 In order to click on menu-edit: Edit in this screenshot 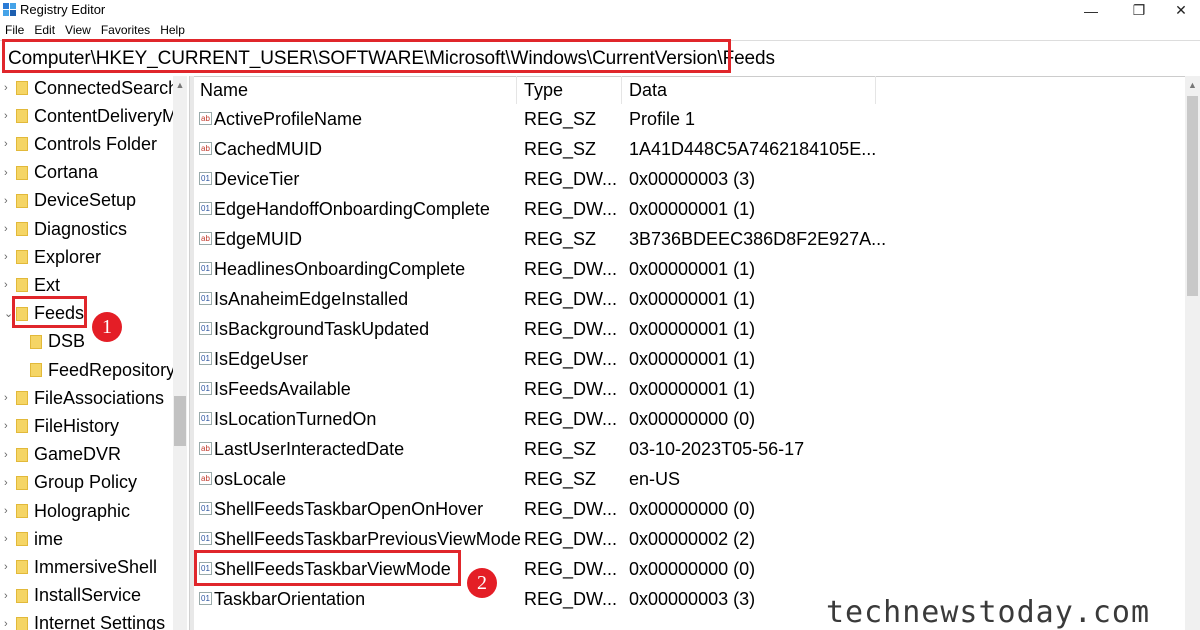, I will do `click(44, 30)`.